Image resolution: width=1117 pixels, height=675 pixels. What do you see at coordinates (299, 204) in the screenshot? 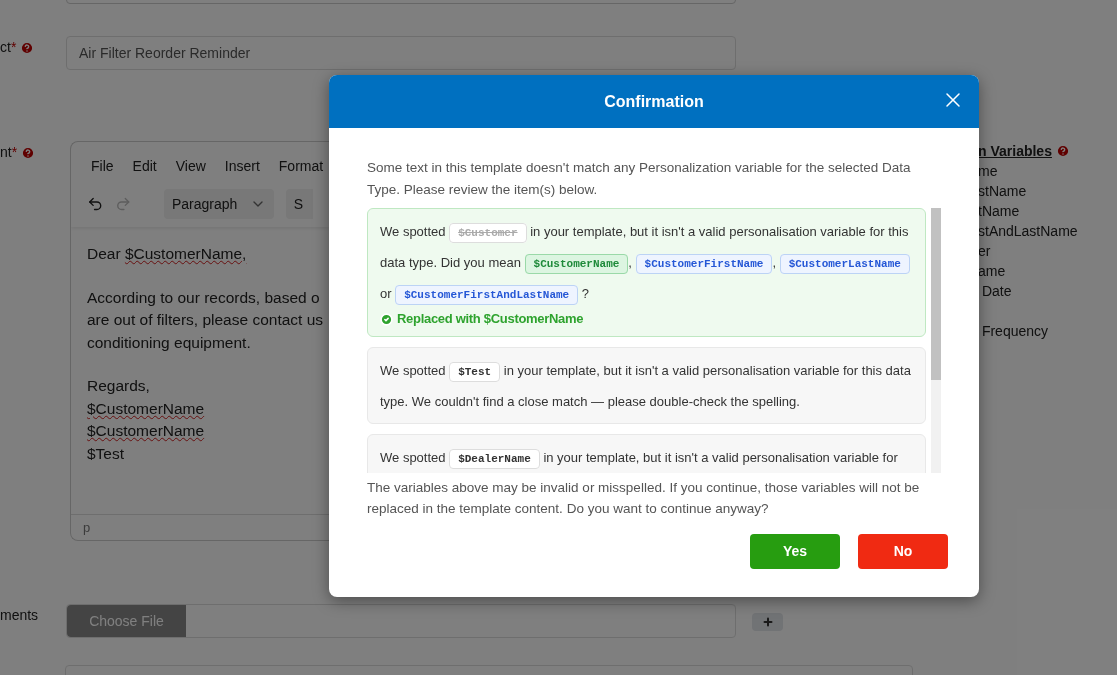
I see `font-select: S` at bounding box center [299, 204].